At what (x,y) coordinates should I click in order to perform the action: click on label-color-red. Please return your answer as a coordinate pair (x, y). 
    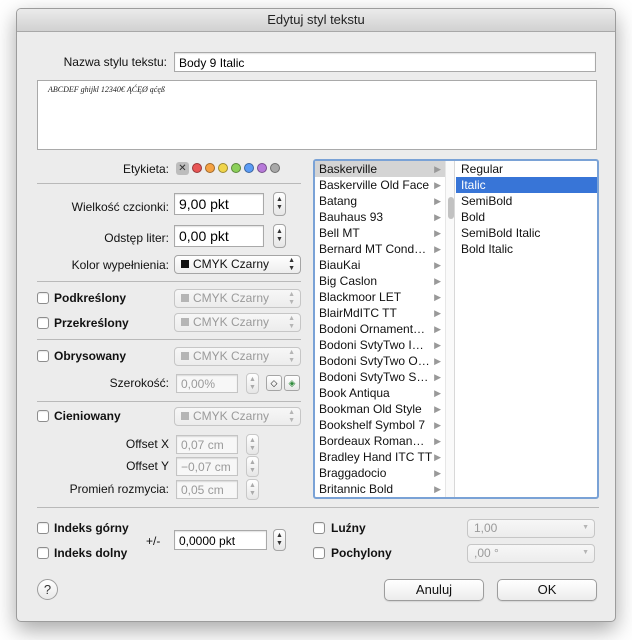
    Looking at the image, I should click on (197, 168).